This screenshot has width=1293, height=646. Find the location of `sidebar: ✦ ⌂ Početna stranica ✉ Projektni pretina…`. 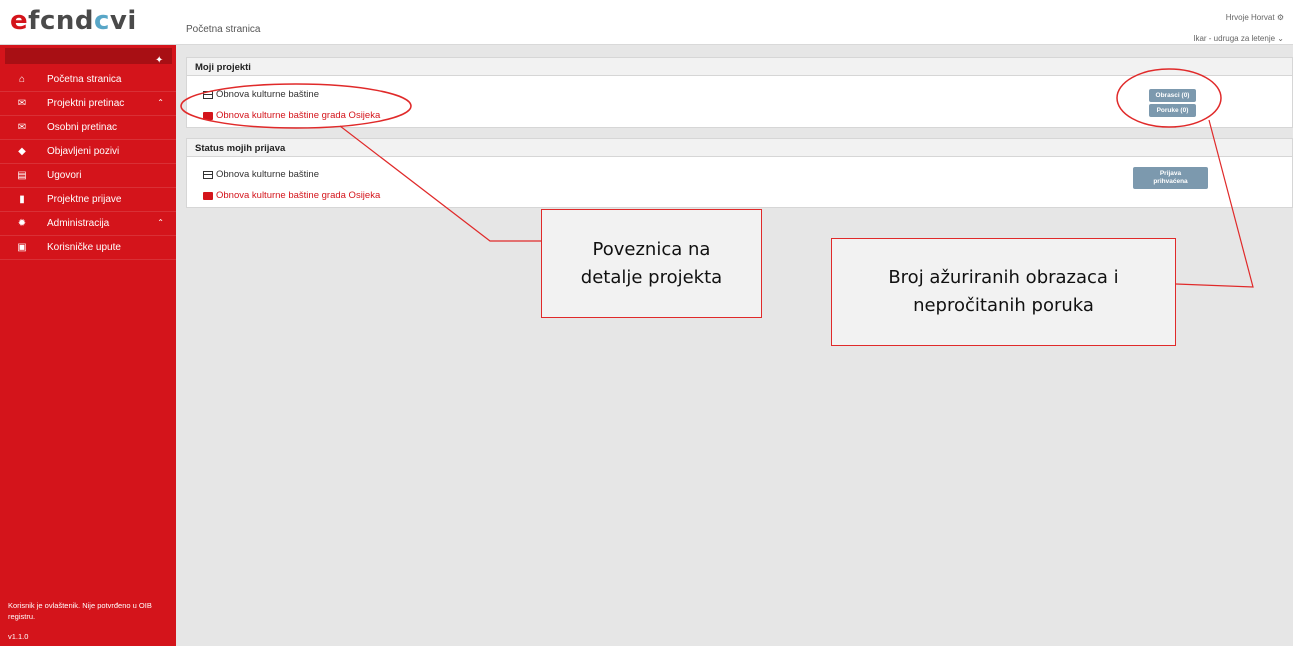

sidebar: ✦ ⌂ Početna stranica ✉ Projektni pretina… is located at coordinates (88, 345).